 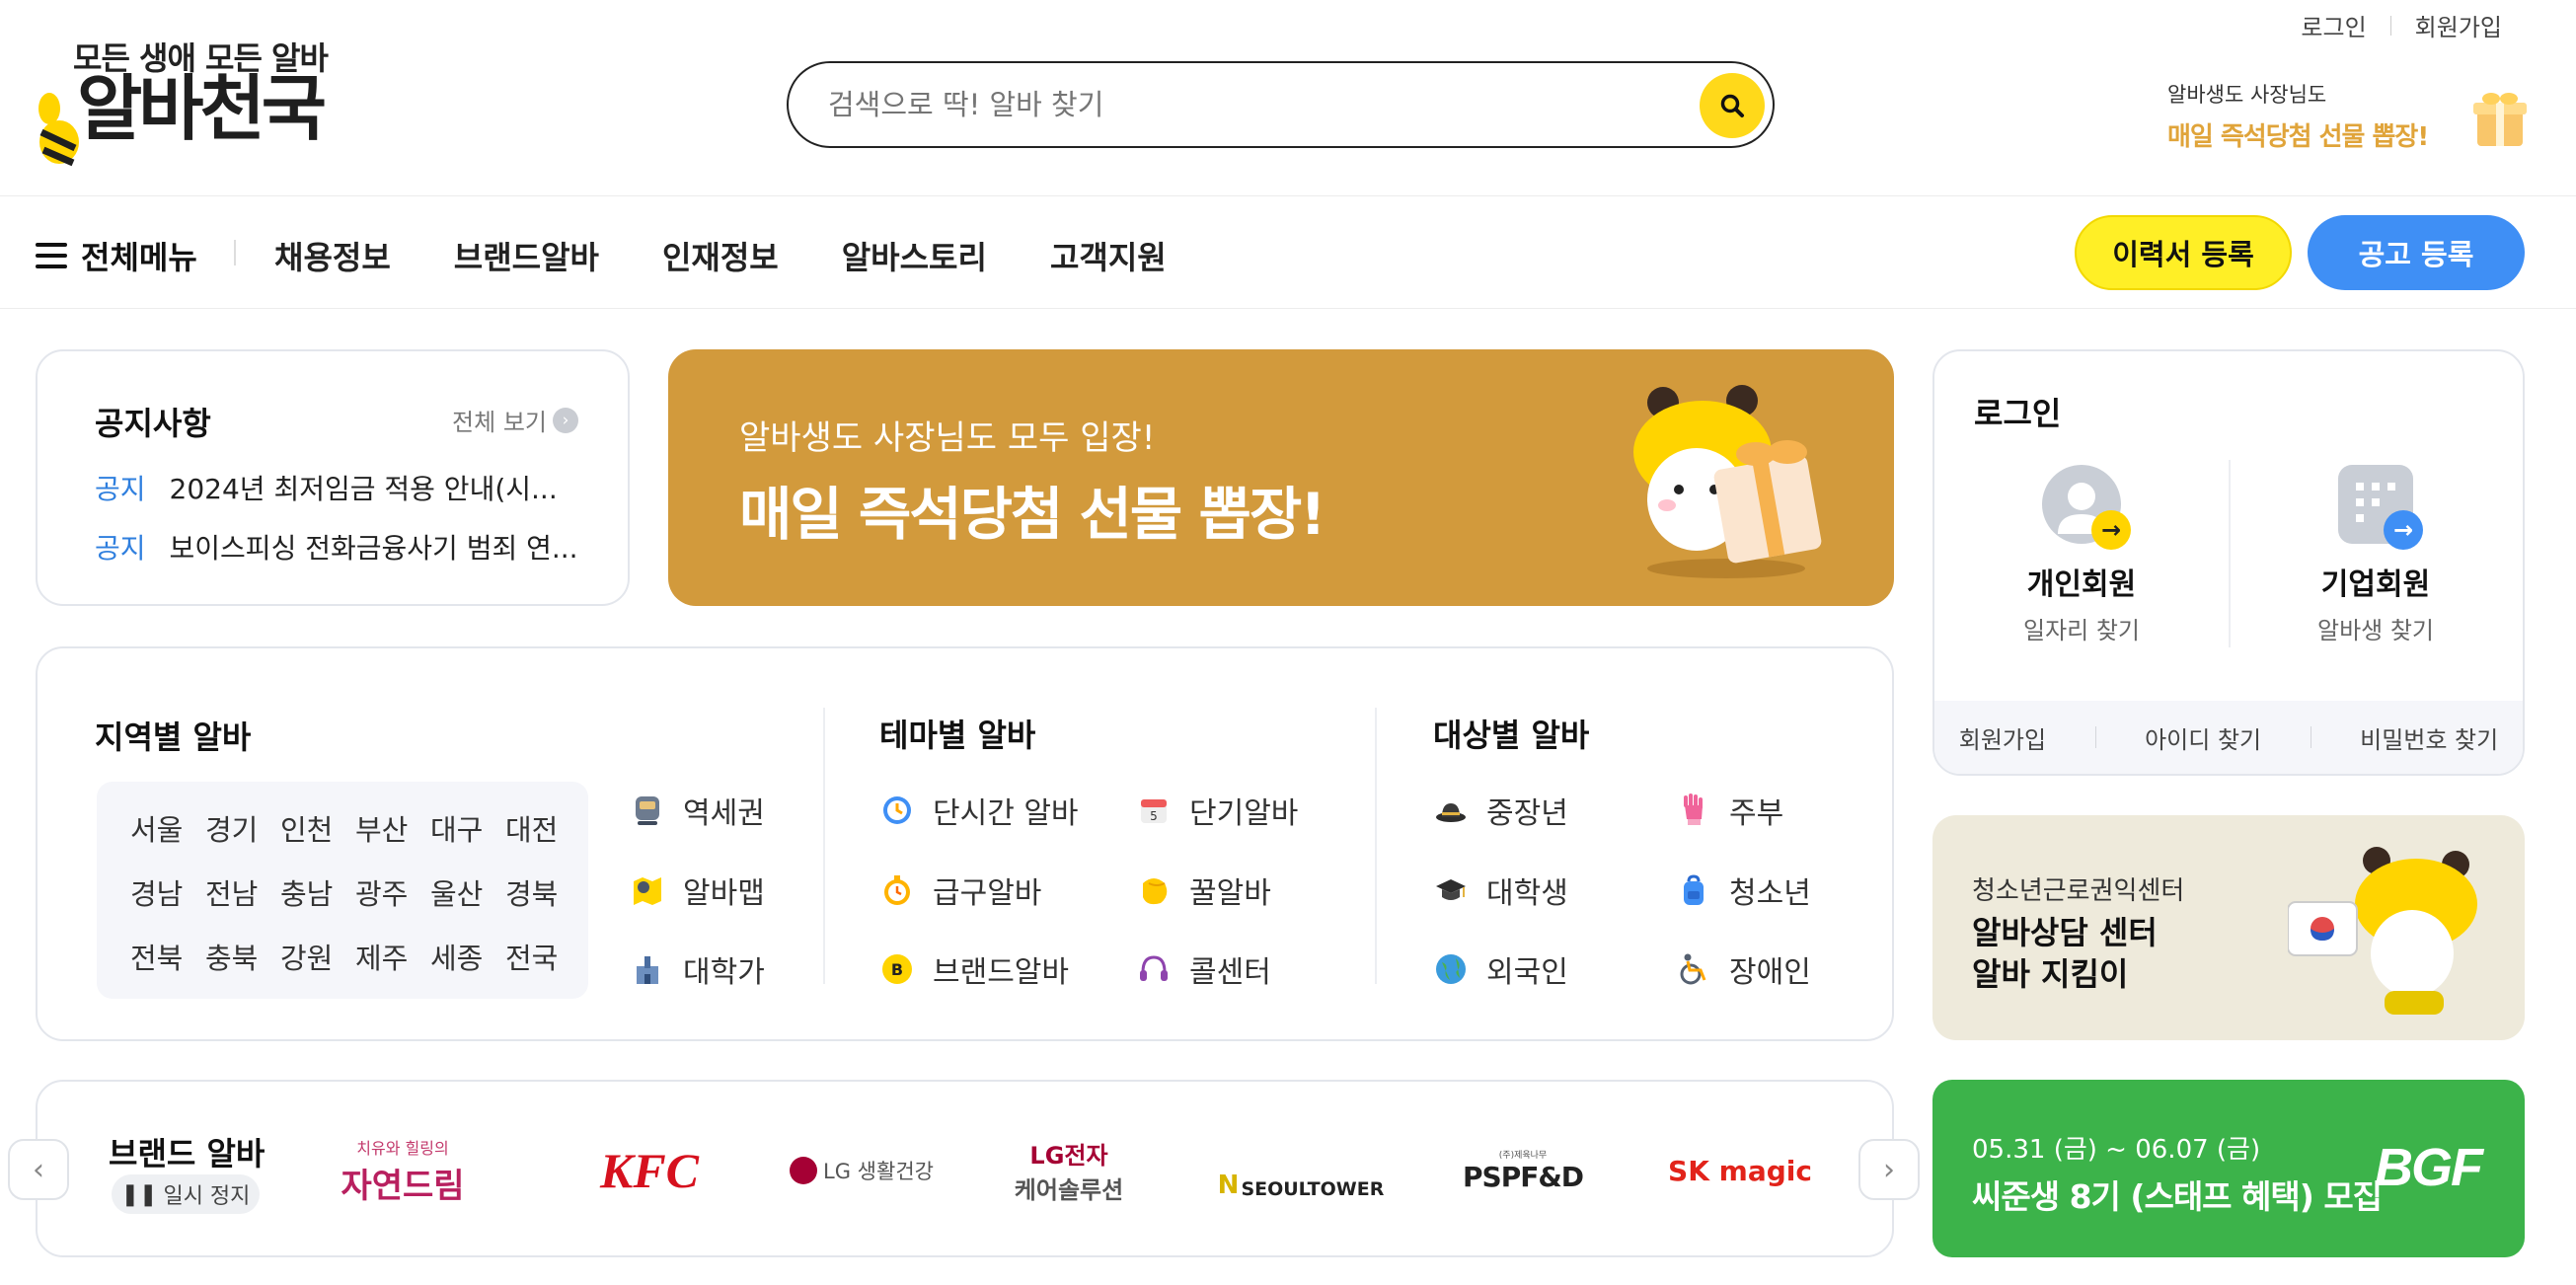 What do you see at coordinates (306, 956) in the screenshot?
I see `region-item: 강원` at bounding box center [306, 956].